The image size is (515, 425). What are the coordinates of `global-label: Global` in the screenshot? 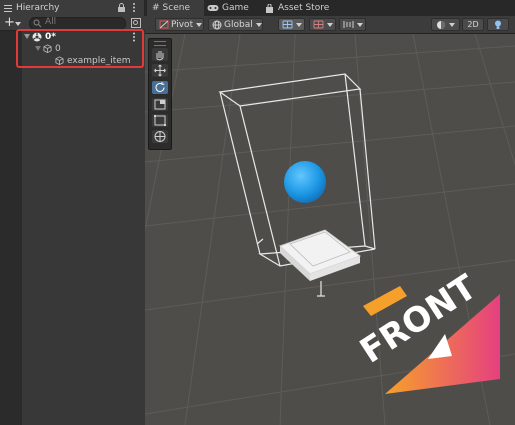 It's located at (238, 24).